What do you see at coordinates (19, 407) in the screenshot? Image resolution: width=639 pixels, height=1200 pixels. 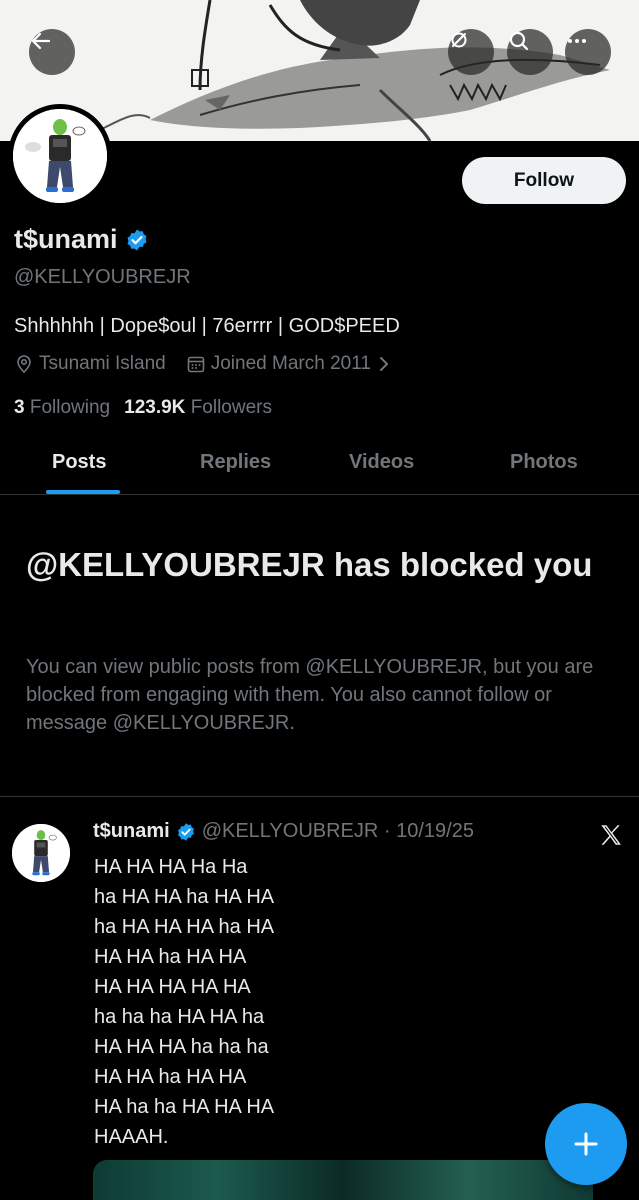 I see `following-count: 3` at bounding box center [19, 407].